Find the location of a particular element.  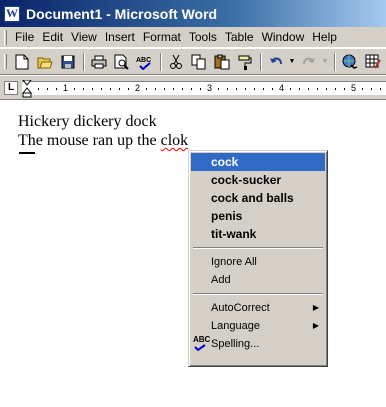

toolbar-grip is located at coordinates (5, 61).